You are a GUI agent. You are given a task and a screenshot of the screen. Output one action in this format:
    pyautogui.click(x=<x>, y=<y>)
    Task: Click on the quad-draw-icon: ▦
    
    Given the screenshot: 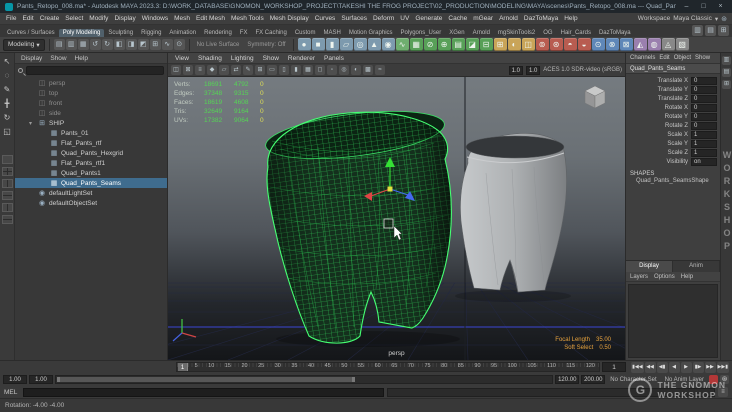 What is the action you would take?
    pyautogui.click(x=416, y=44)
    